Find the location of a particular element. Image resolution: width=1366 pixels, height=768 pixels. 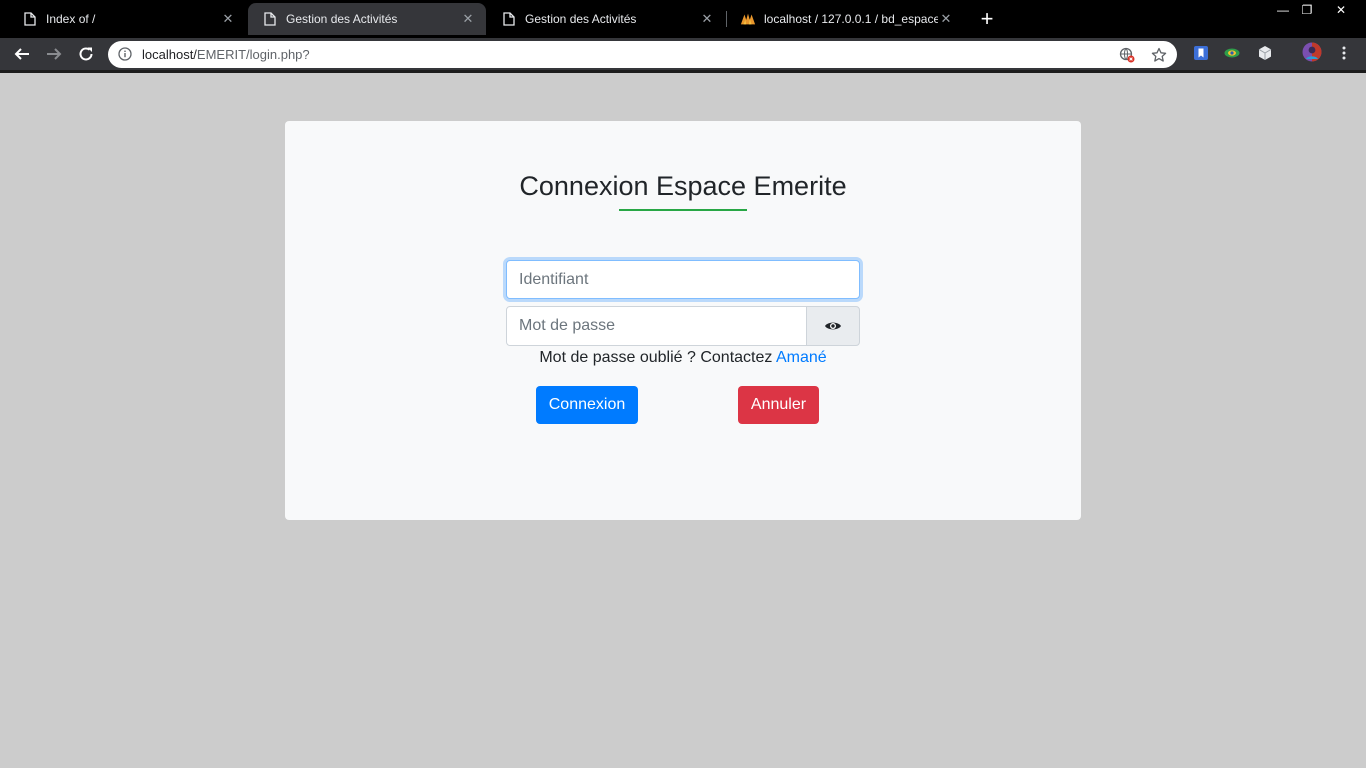

back-button is located at coordinates (22, 54).